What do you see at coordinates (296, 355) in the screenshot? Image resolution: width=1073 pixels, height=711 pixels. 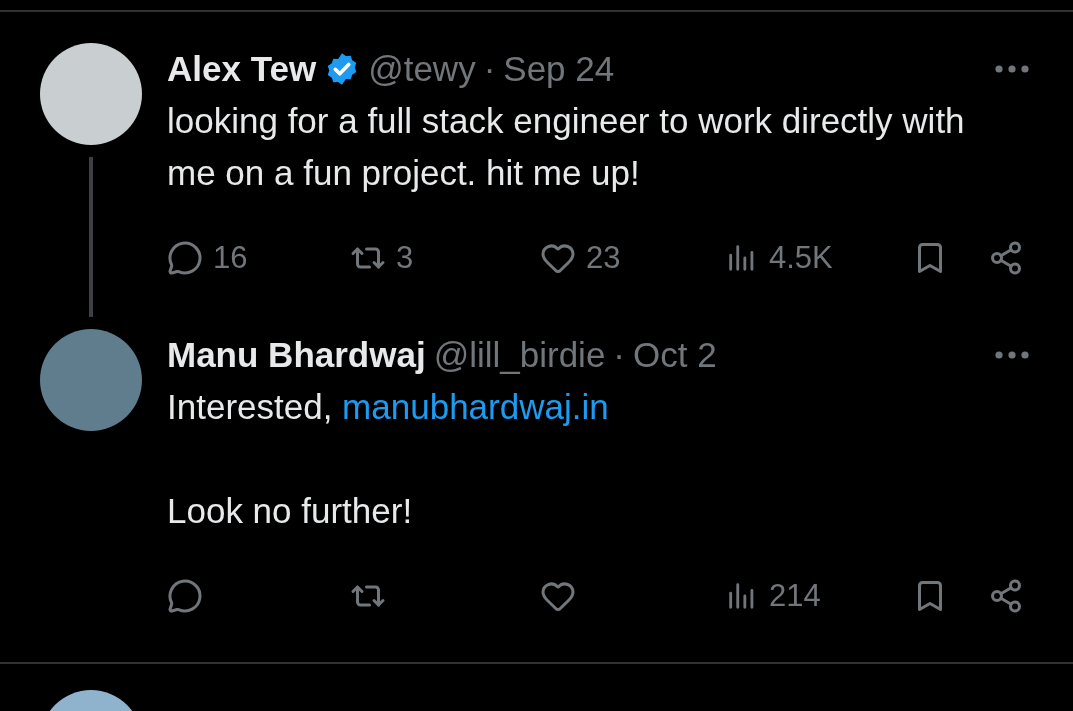 I see `author-name: Manu Bhardwaj` at bounding box center [296, 355].